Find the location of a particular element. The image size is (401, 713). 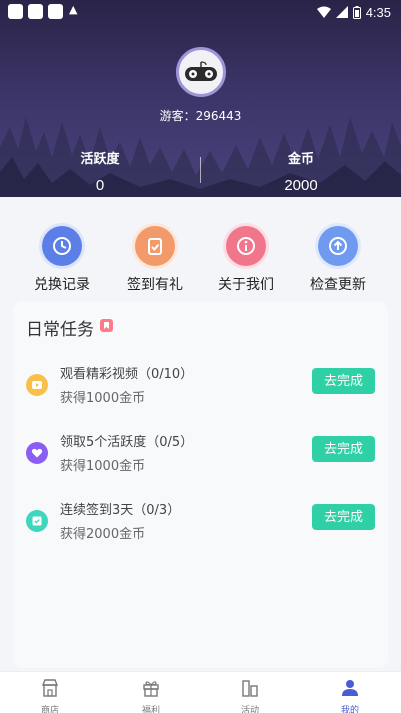

about-us-button: 关于我们 is located at coordinates (246, 258).